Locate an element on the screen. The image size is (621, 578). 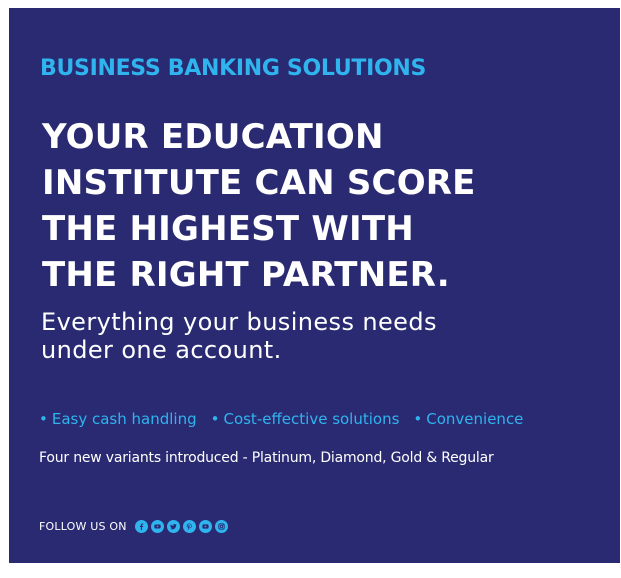
subhead-line: under one account. is located at coordinates (161, 350).